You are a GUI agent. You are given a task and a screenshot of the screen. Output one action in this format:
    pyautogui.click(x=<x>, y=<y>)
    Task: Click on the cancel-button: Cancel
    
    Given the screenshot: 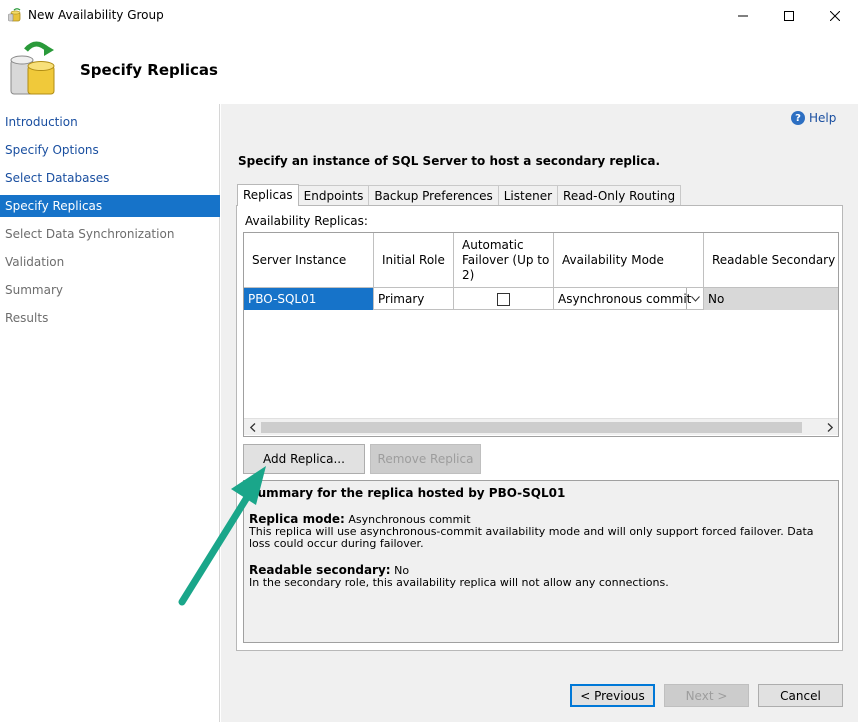 What is the action you would take?
    pyautogui.click(x=800, y=695)
    